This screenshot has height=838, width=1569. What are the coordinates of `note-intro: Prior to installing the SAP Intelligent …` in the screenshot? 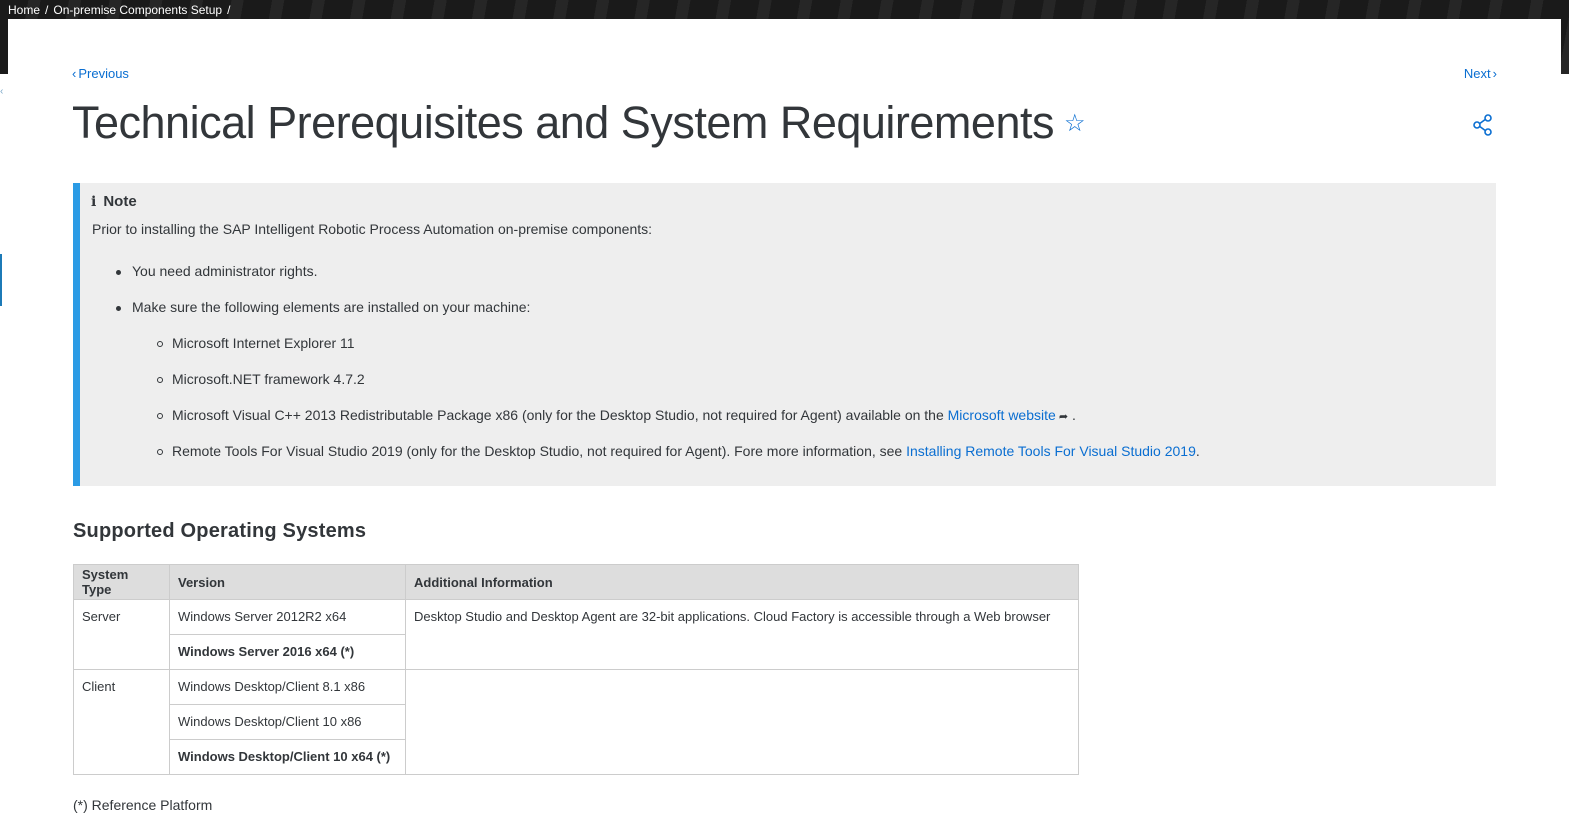 It's located at (372, 229).